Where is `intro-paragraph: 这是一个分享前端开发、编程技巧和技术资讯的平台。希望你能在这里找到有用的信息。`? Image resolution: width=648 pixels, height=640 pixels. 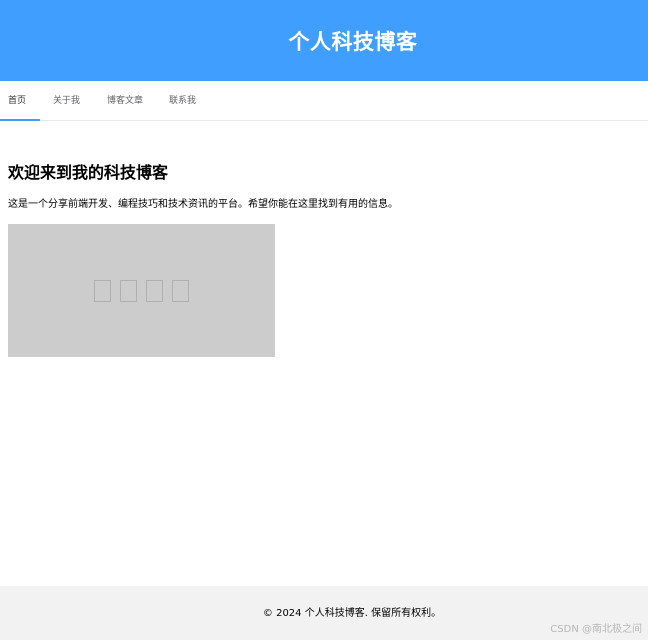 intro-paragraph: 这是一个分享前端开发、编程技巧和技术资讯的平台。希望你能在这里找到有用的信息。 is located at coordinates (203, 204).